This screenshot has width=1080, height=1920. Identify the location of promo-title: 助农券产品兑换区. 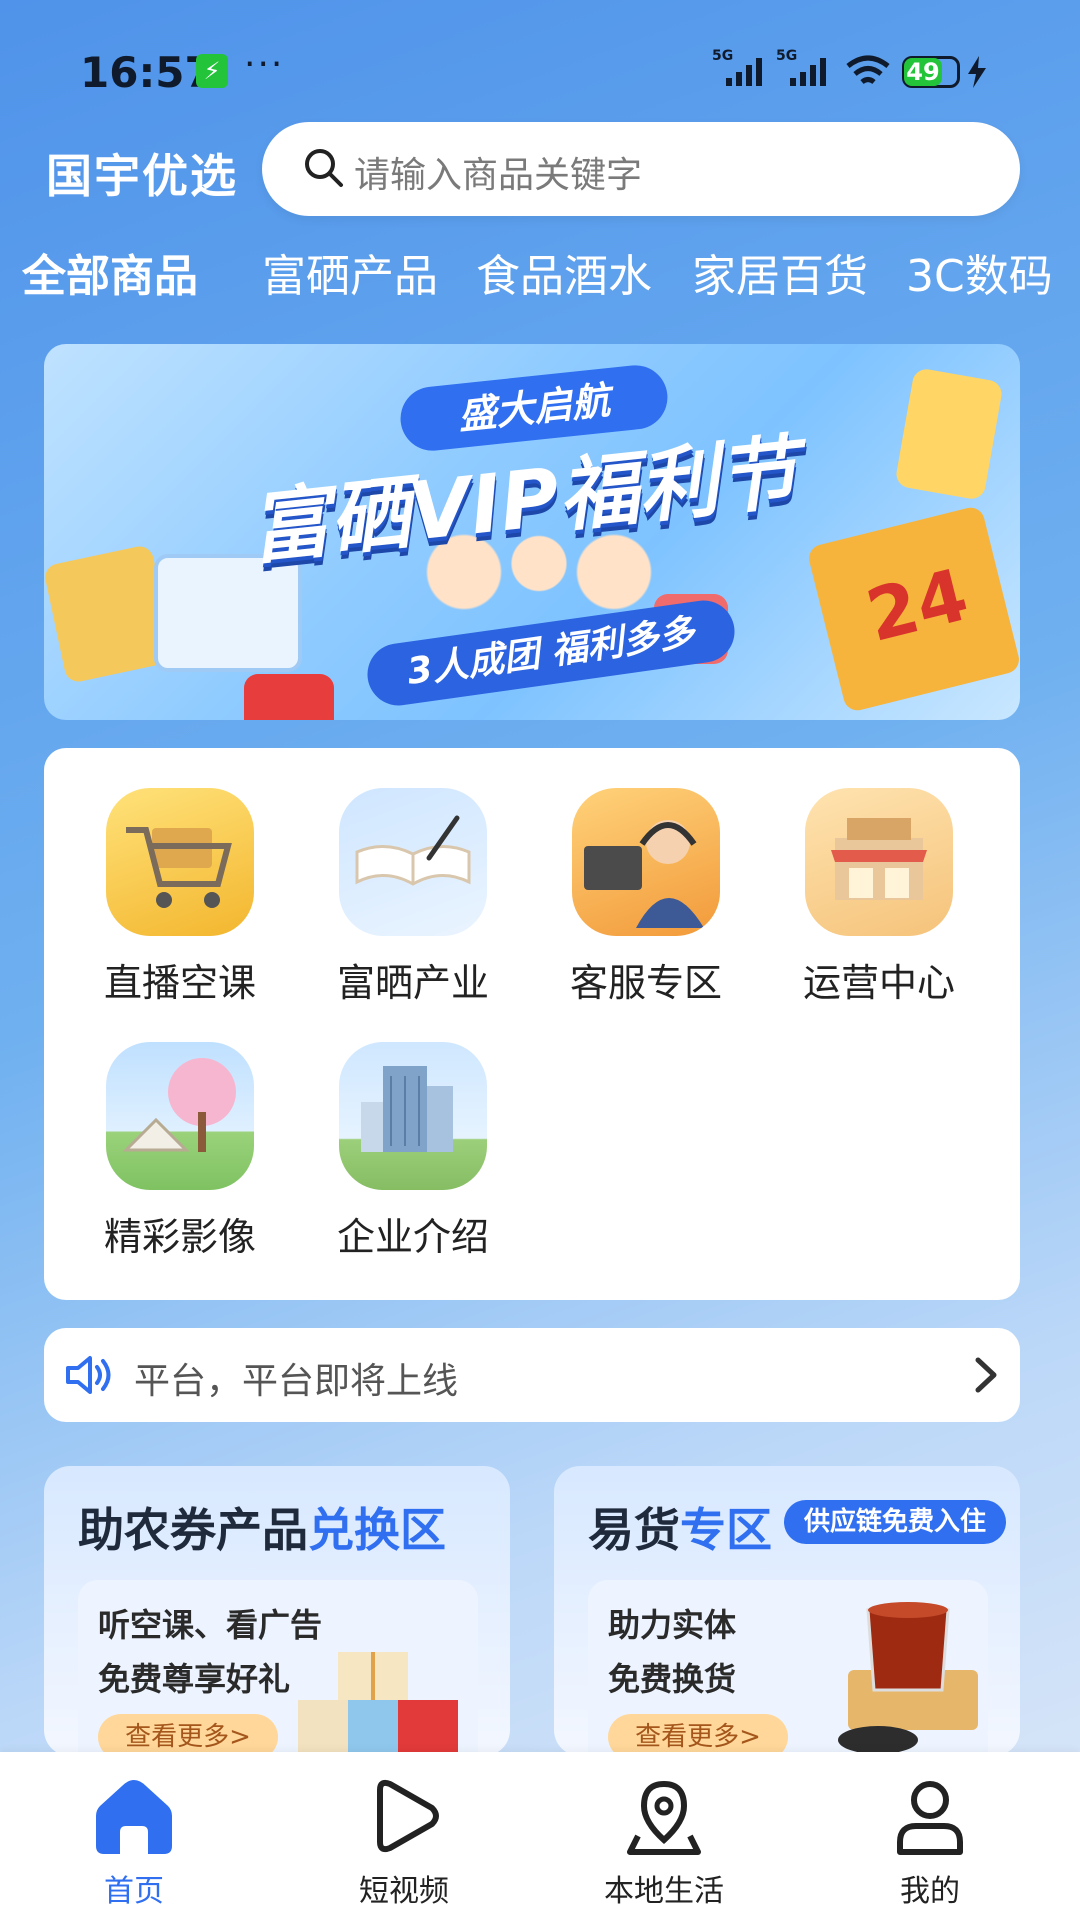
(262, 1527).